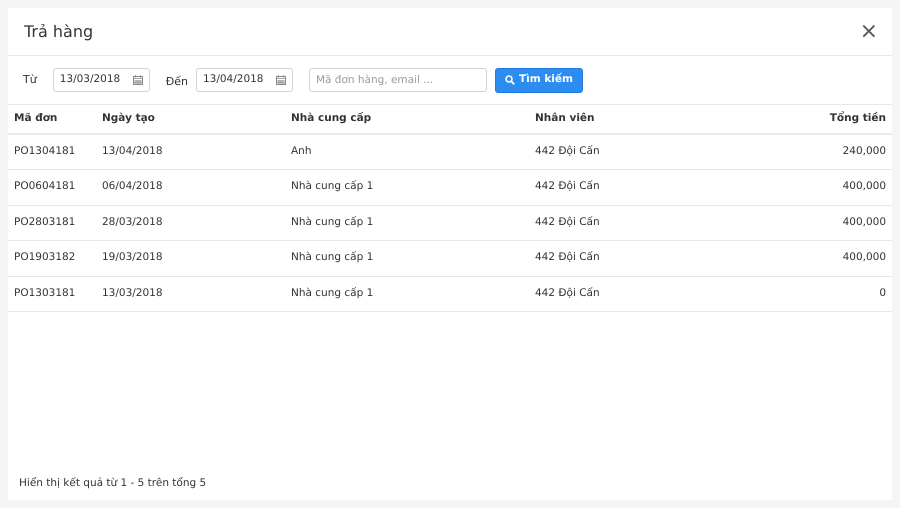 The image size is (900, 508). I want to click on table-cell: 13/03/2018, so click(190, 294).